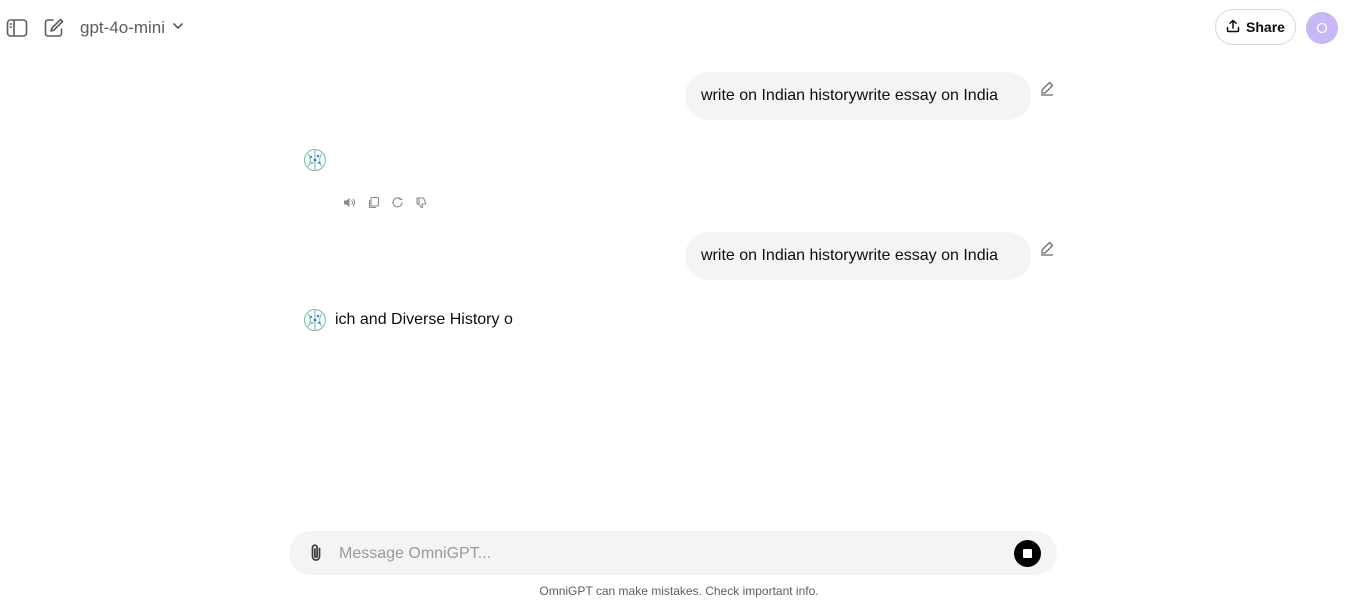 The width and height of the screenshot is (1358, 607). Describe the element at coordinates (316, 553) in the screenshot. I see `paperclip-icon` at that location.